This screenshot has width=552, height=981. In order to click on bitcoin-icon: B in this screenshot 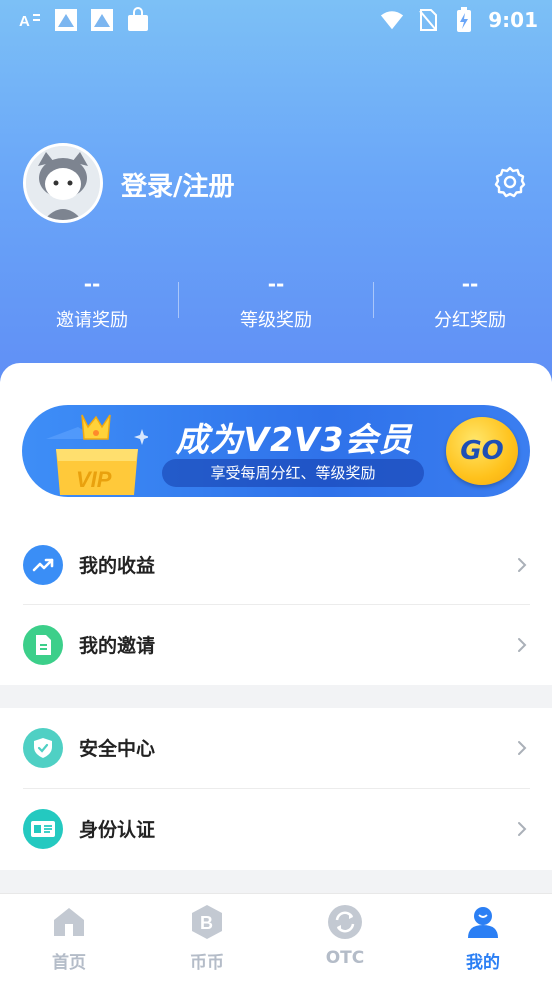, I will do `click(207, 922)`.